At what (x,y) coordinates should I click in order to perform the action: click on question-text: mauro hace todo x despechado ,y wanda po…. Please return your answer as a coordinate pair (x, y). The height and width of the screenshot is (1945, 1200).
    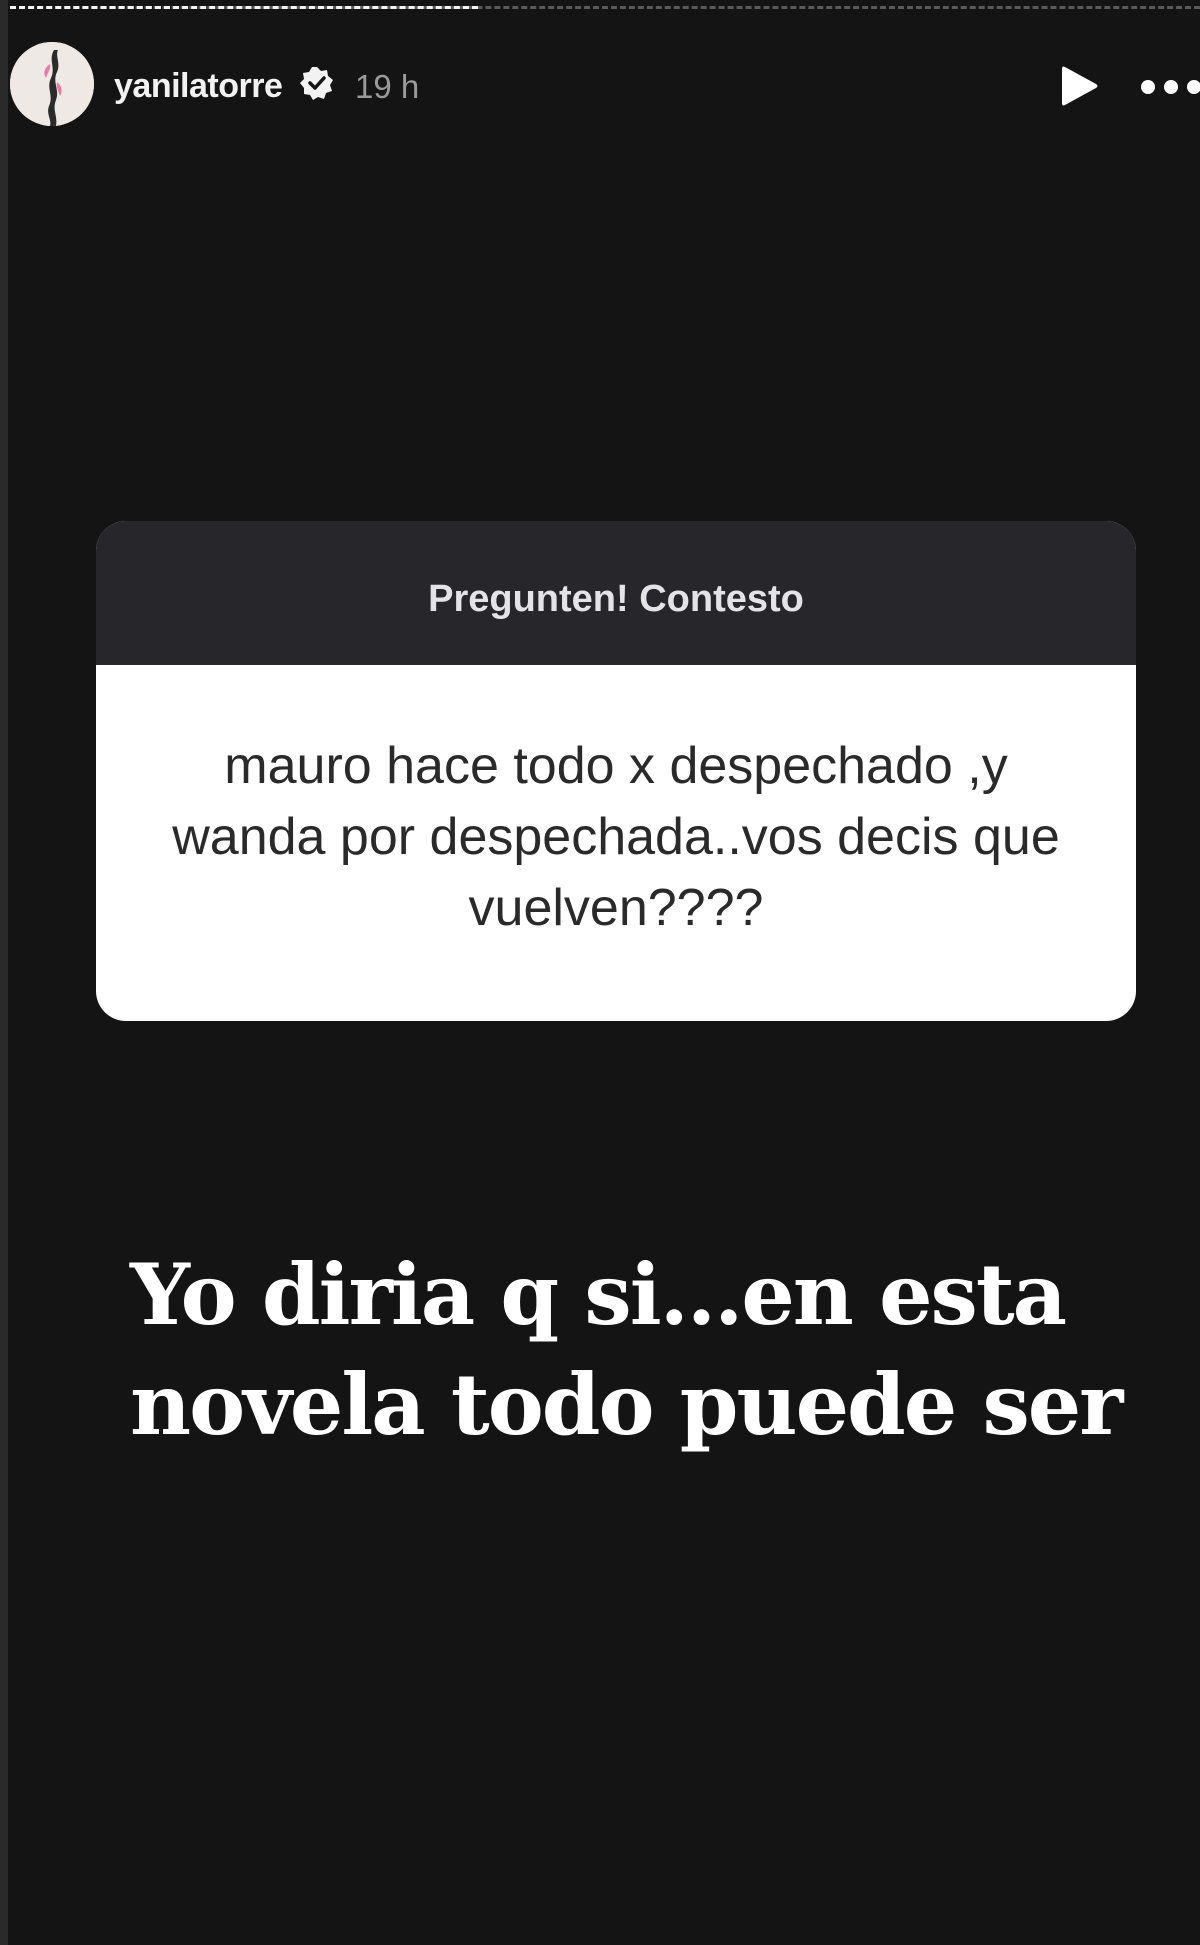
    Looking at the image, I should click on (616, 836).